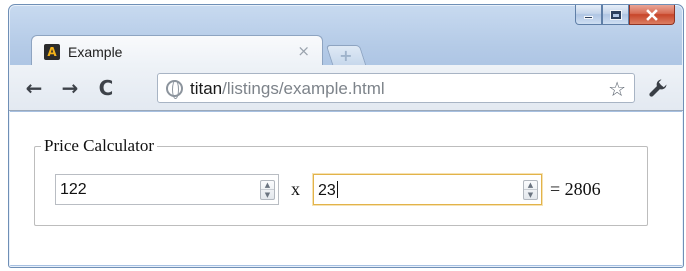 Image resolution: width=686 pixels, height=271 pixels. Describe the element at coordinates (617, 89) in the screenshot. I see `bookmark-star-icon: ☆` at that location.